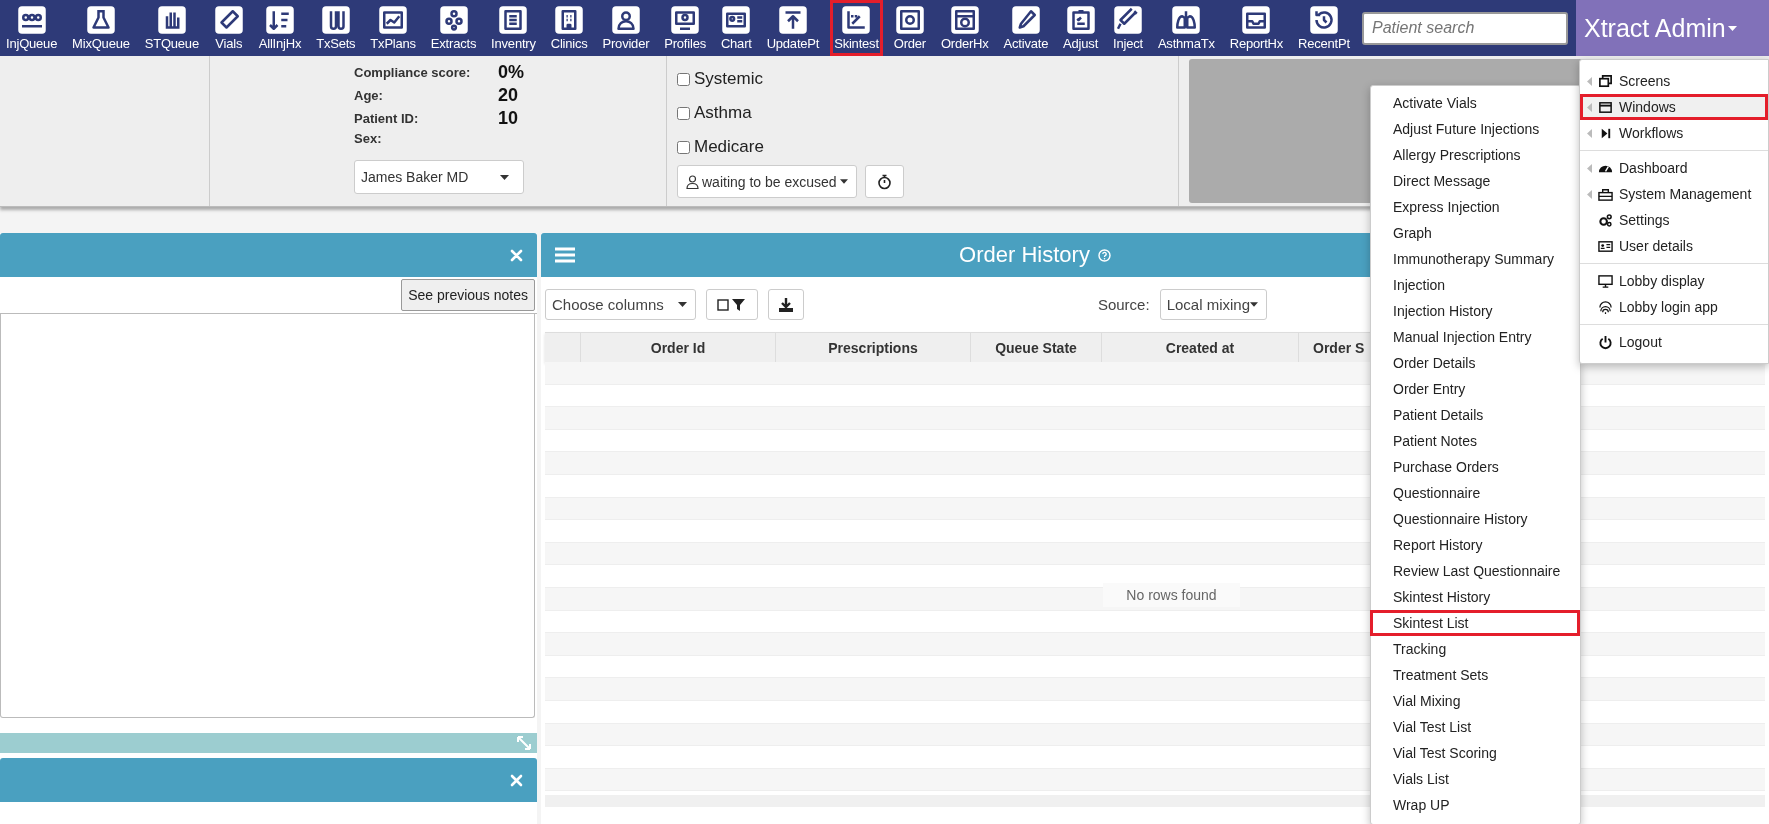 Image resolution: width=1769 pixels, height=824 pixels. Describe the element at coordinates (1475, 285) in the screenshot. I see `menu-item: Injection` at that location.